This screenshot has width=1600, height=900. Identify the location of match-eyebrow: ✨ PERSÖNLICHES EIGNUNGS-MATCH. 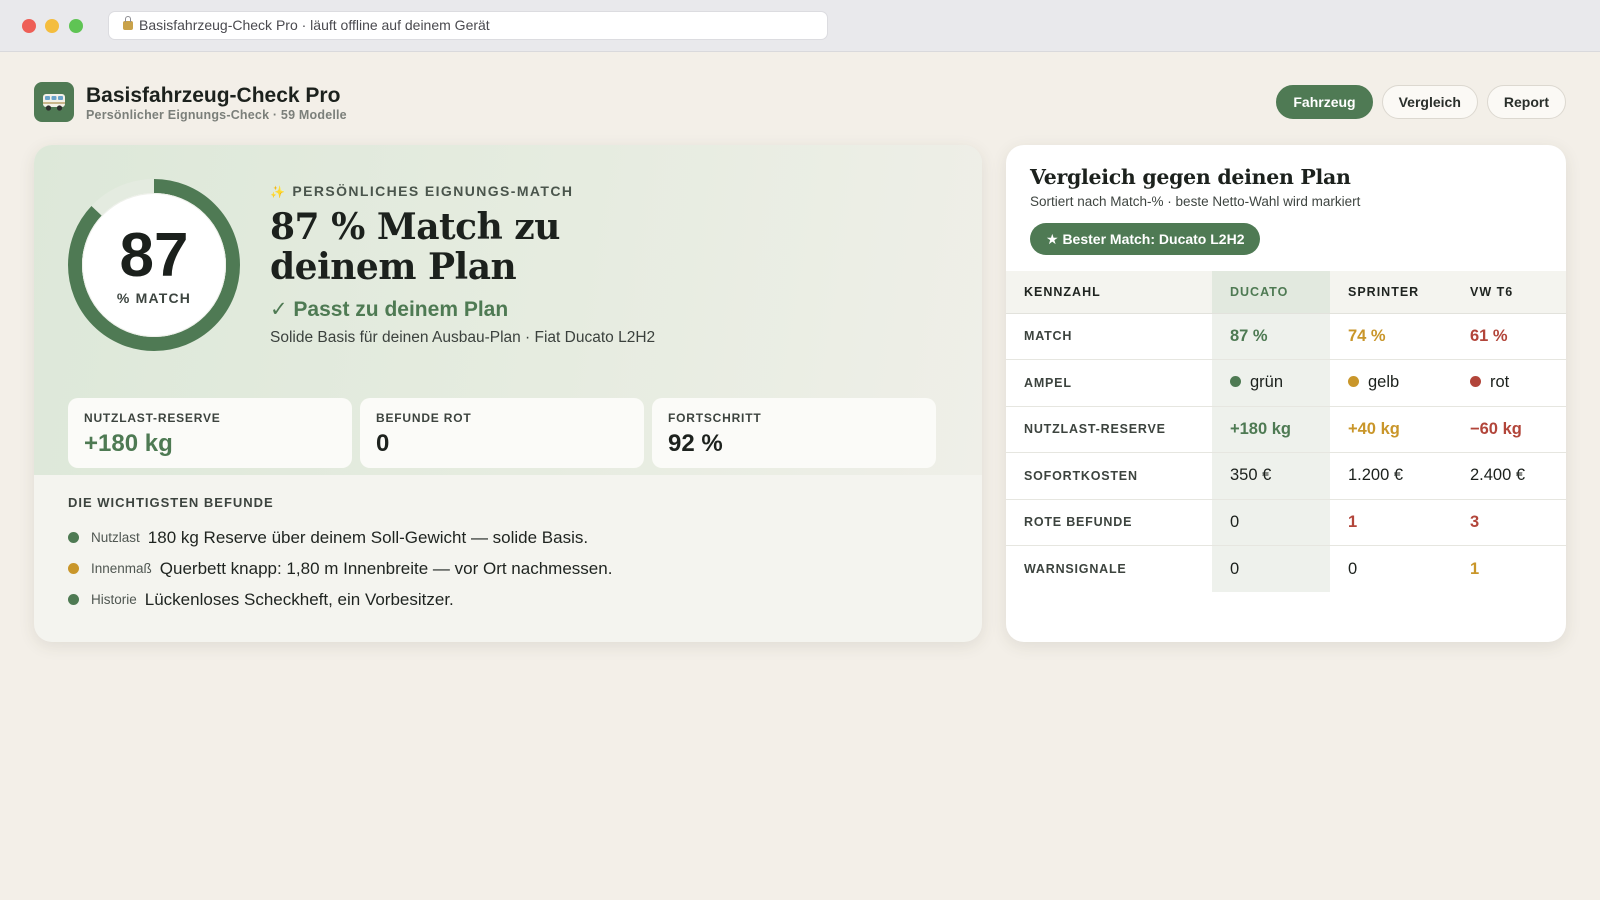
(421, 191).